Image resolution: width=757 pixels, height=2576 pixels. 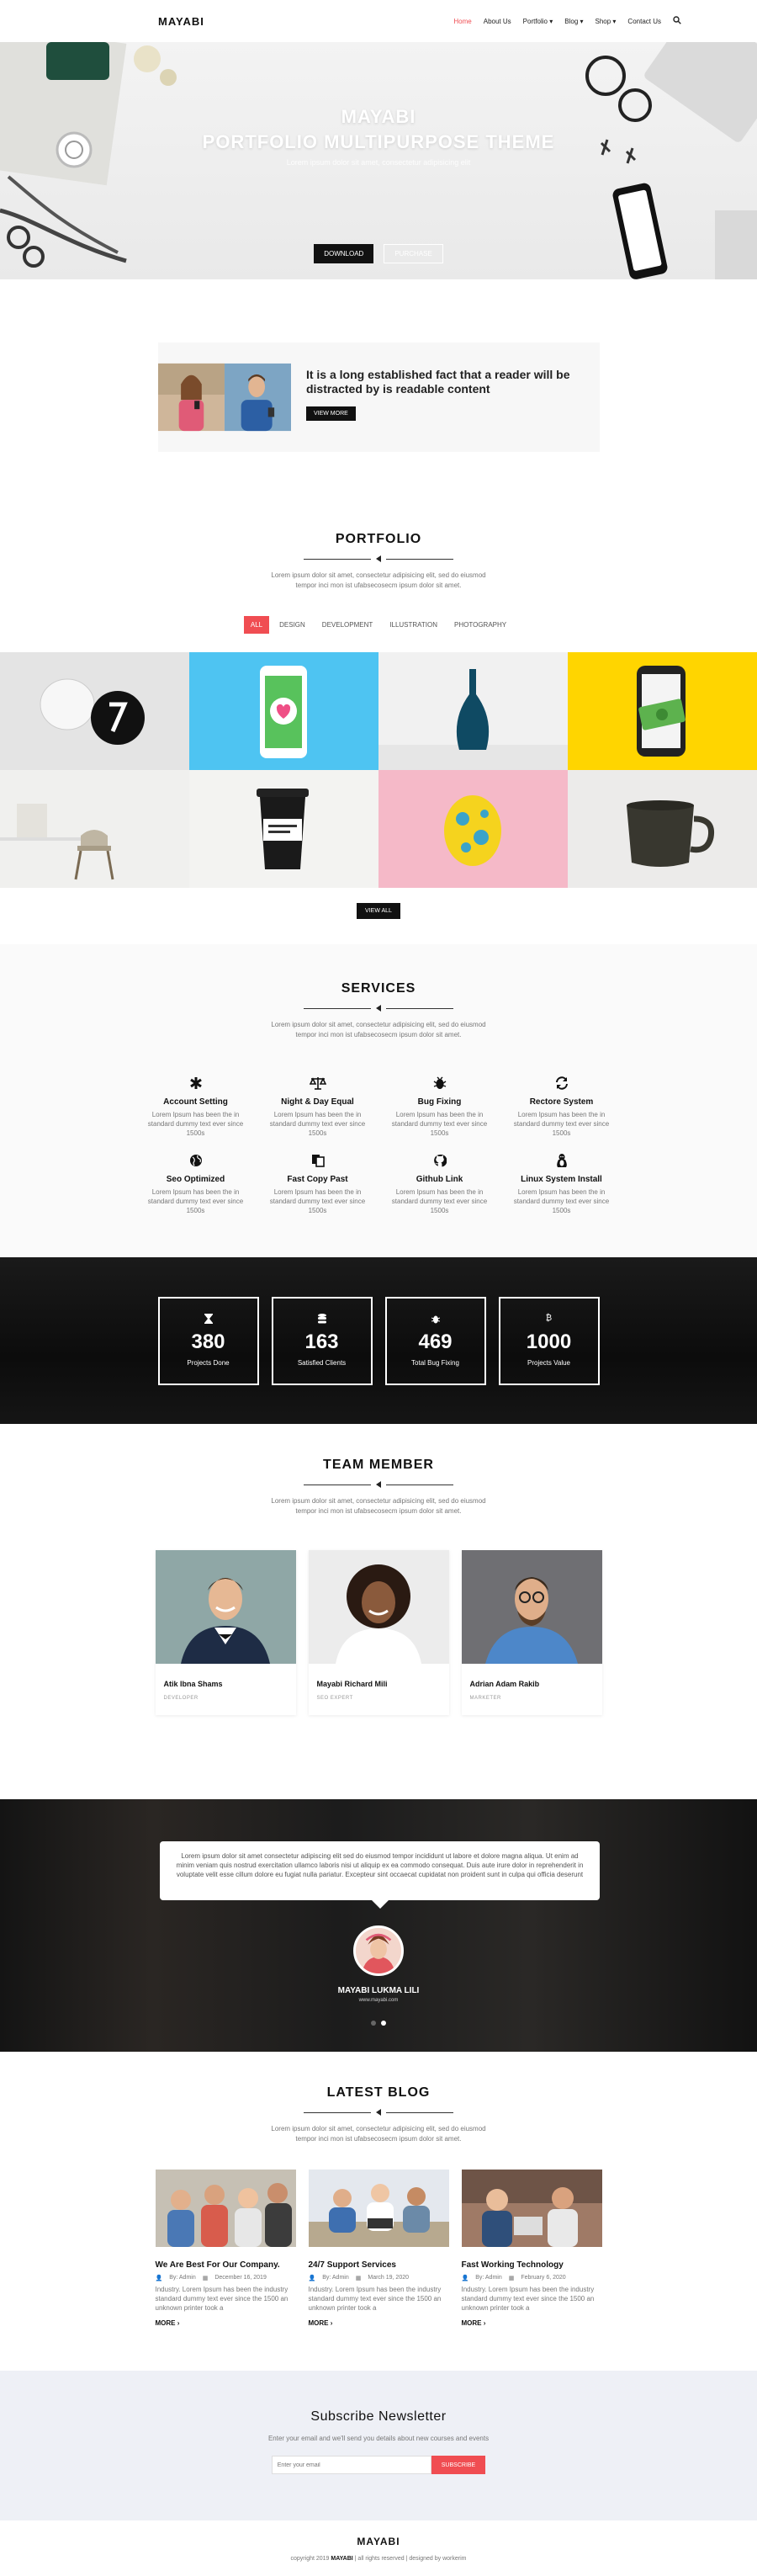 I want to click on stat-label: Projects Done, so click(x=208, y=1363).